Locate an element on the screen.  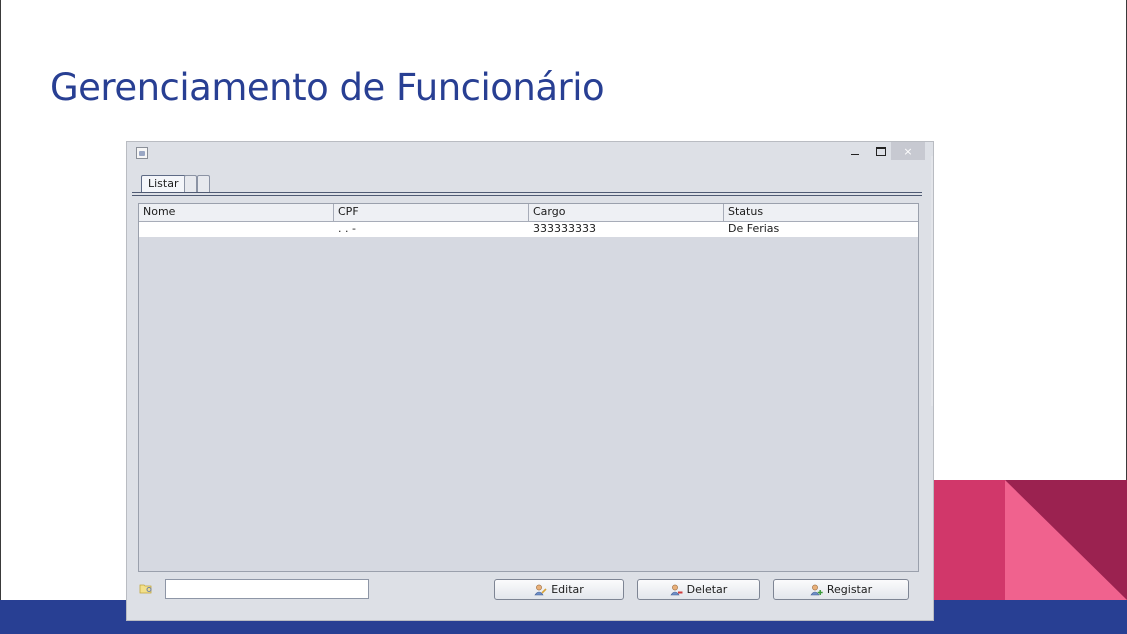
tab-divider-secondary is located at coordinates (527, 195).